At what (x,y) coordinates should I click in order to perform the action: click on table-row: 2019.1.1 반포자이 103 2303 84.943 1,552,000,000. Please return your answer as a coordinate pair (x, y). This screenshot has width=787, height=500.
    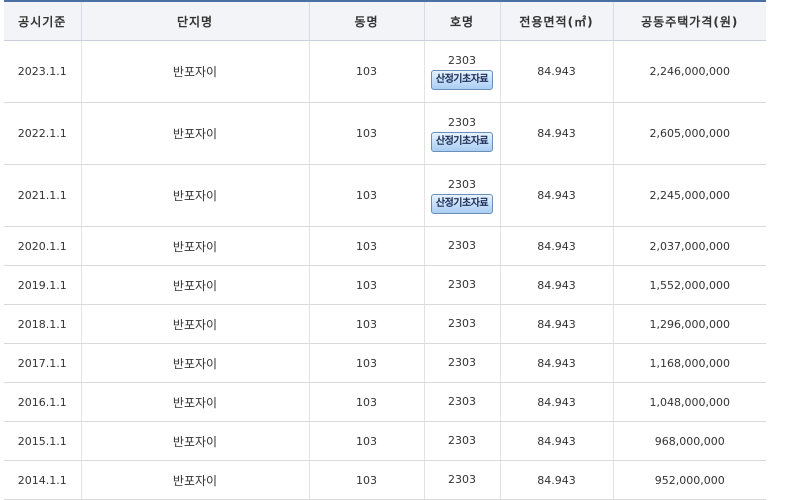
    Looking at the image, I should click on (385, 285).